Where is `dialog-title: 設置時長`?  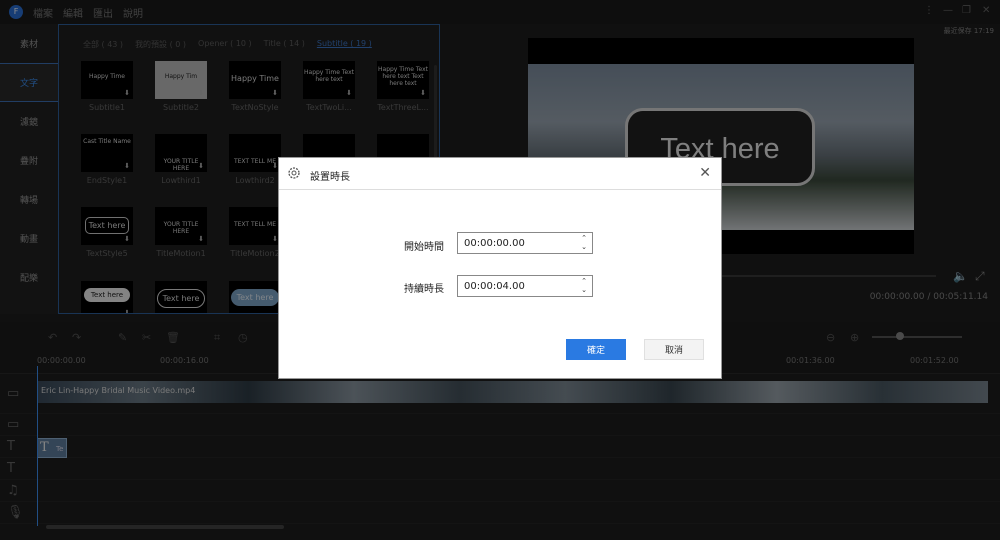
dialog-title: 設置時長 is located at coordinates (330, 177).